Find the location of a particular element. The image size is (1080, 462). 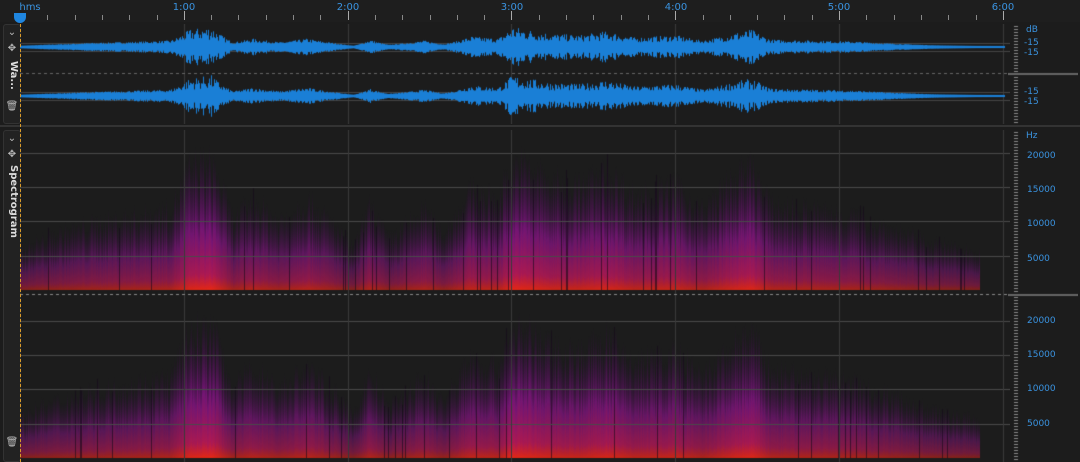

hz-unit-label: Hz is located at coordinates (1032, 136).